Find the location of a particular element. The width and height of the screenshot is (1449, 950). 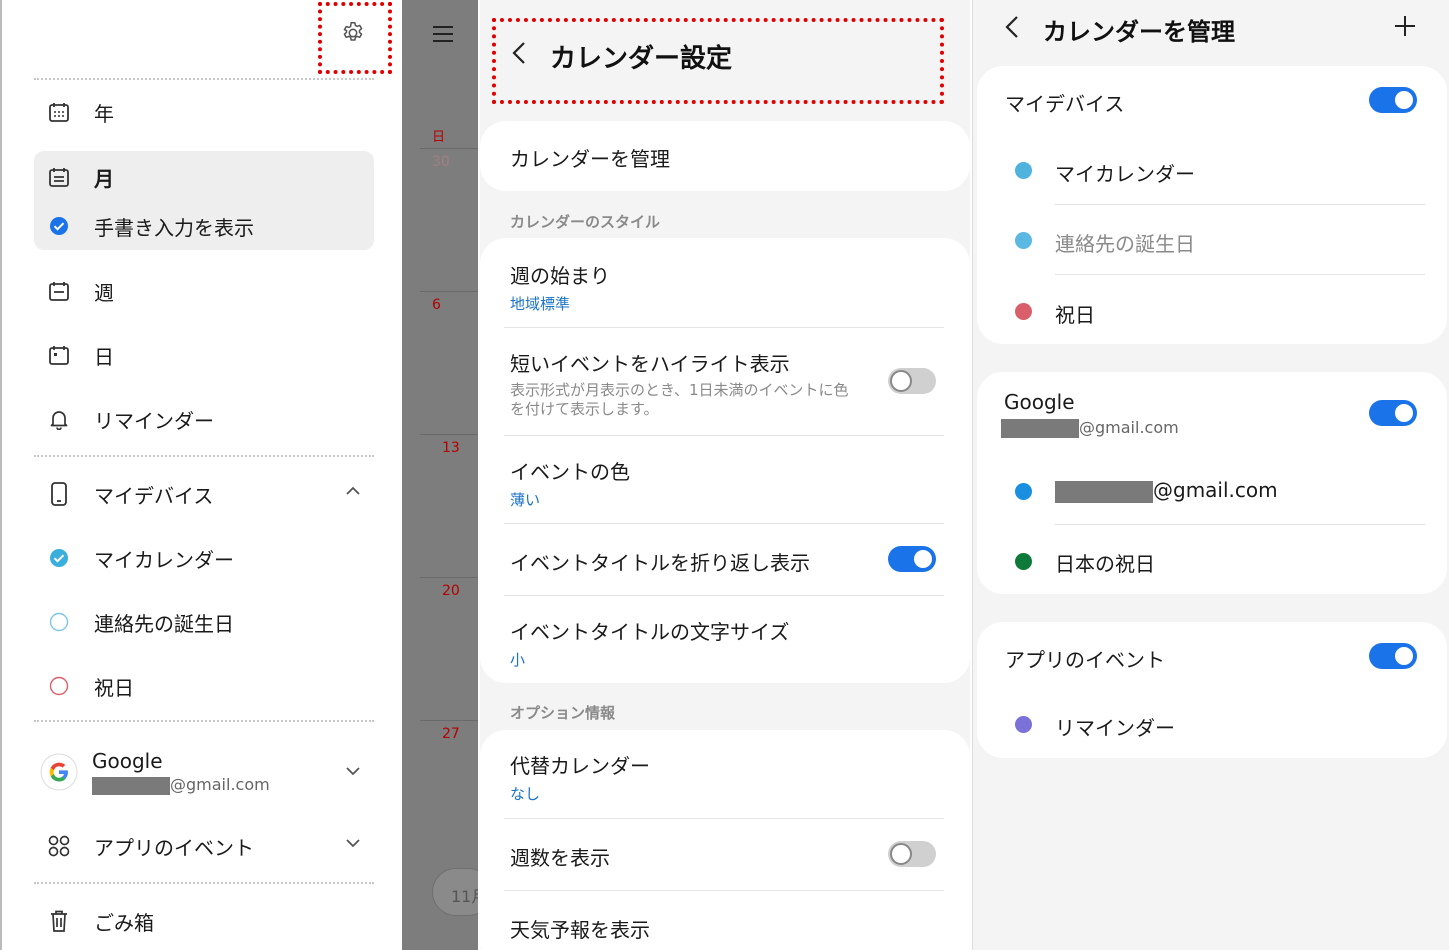

google-logo-icon is located at coordinates (59, 772).